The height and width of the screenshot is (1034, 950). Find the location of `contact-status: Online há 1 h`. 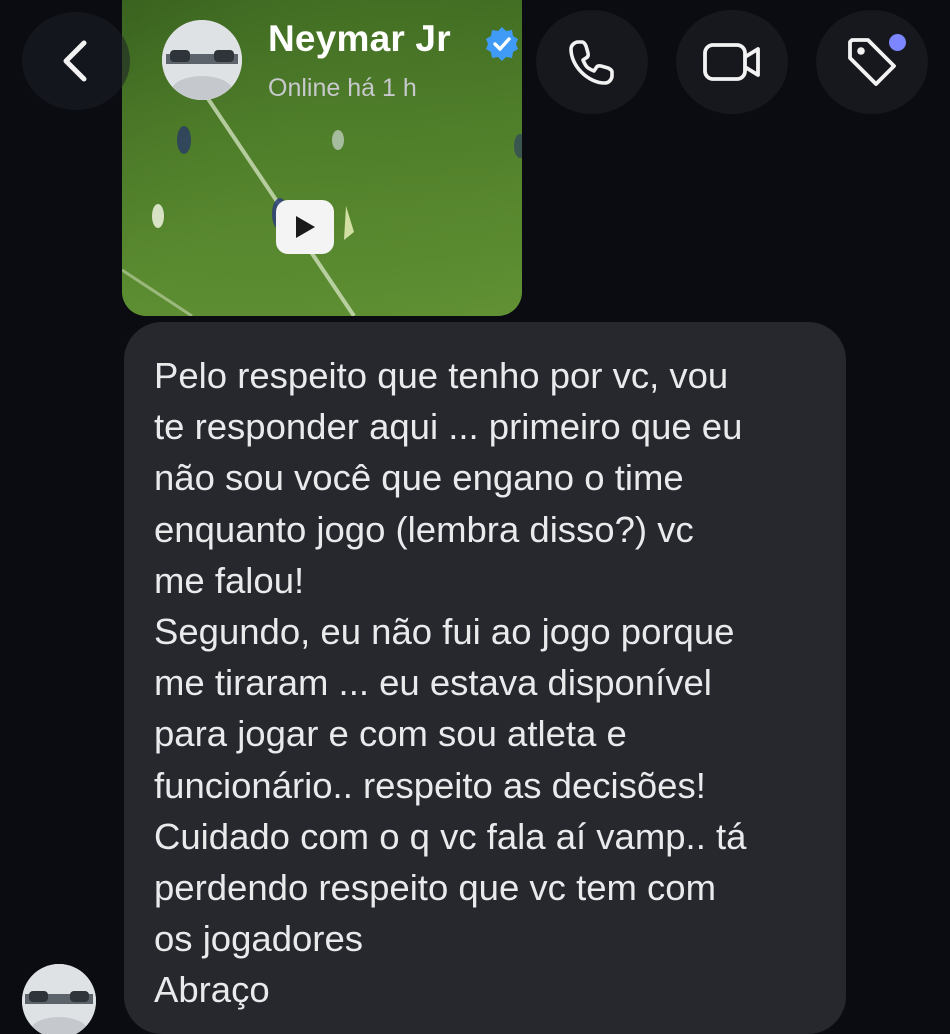

contact-status: Online há 1 h is located at coordinates (342, 88).